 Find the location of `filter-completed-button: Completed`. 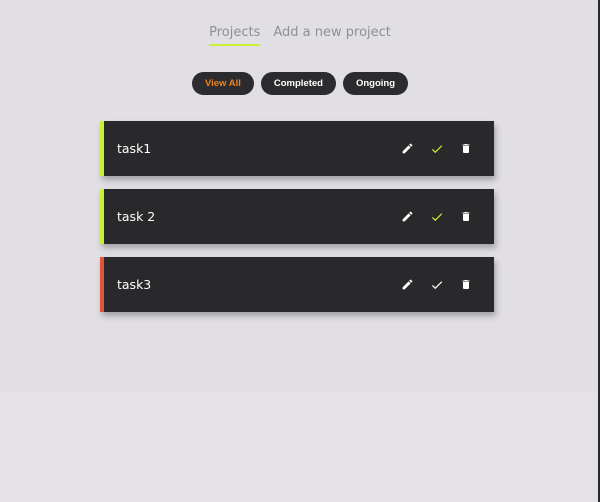

filter-completed-button: Completed is located at coordinates (298, 83).